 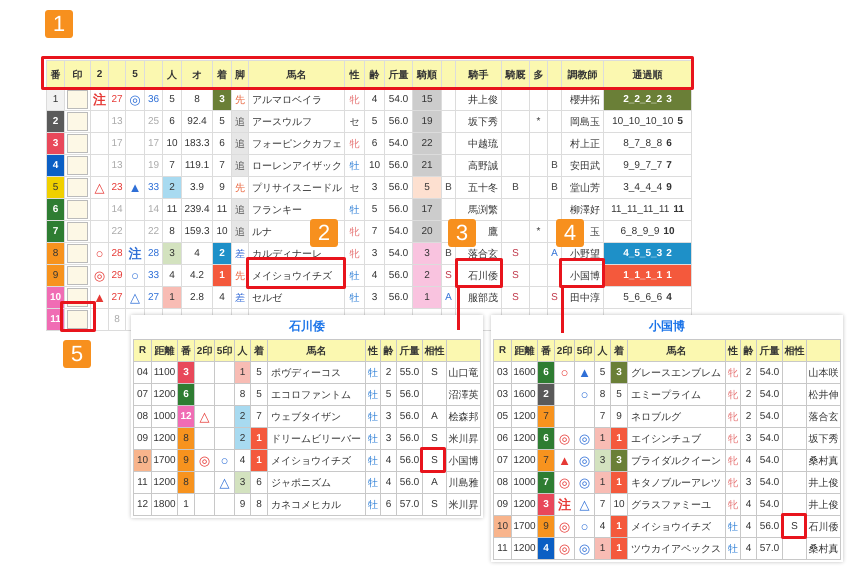 I want to click on horse-name: キタノブルーアレツ, so click(x=677, y=483).